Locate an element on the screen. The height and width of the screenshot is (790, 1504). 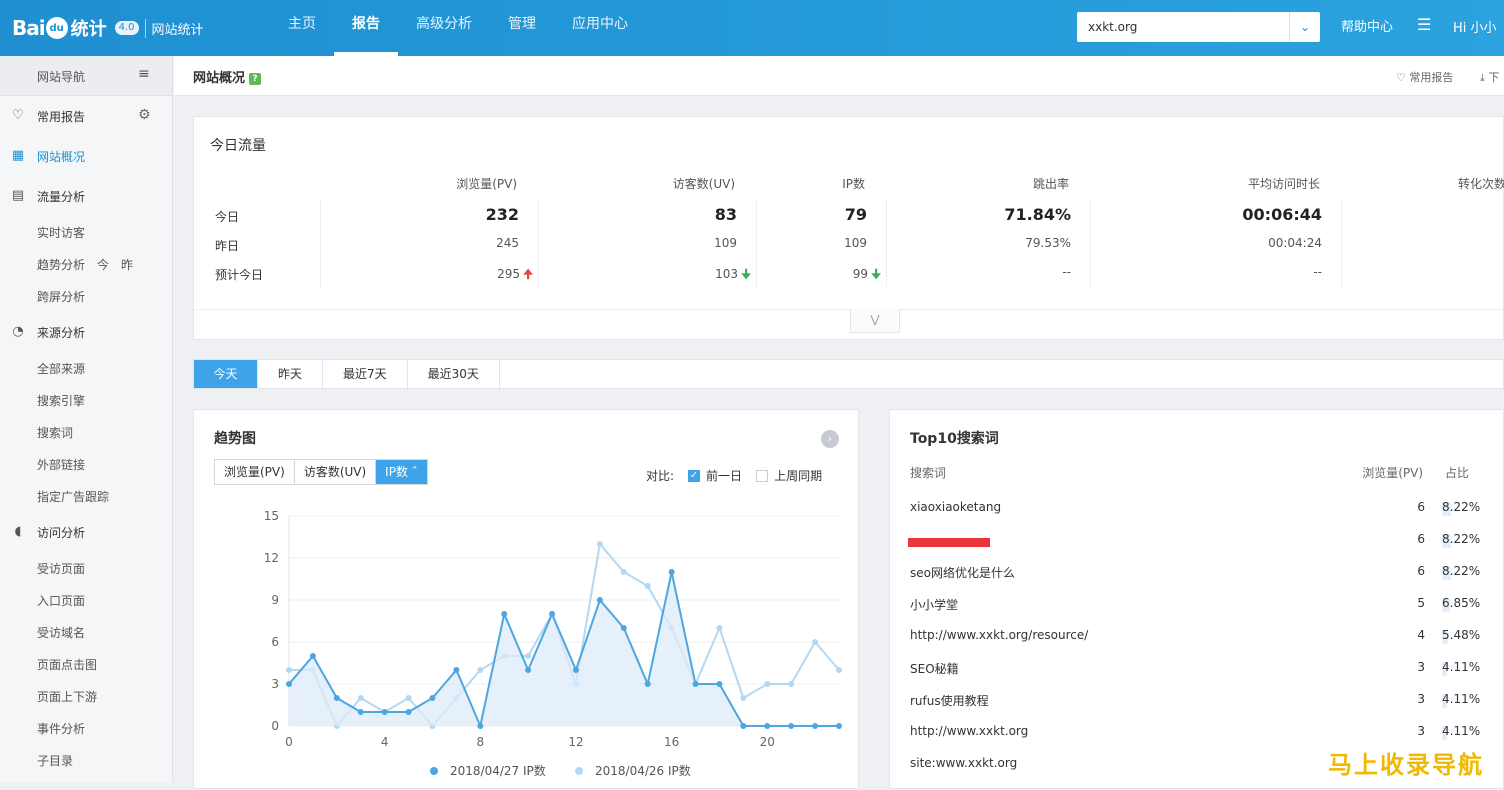
nav-reports: 报告 is located at coordinates (366, 28).